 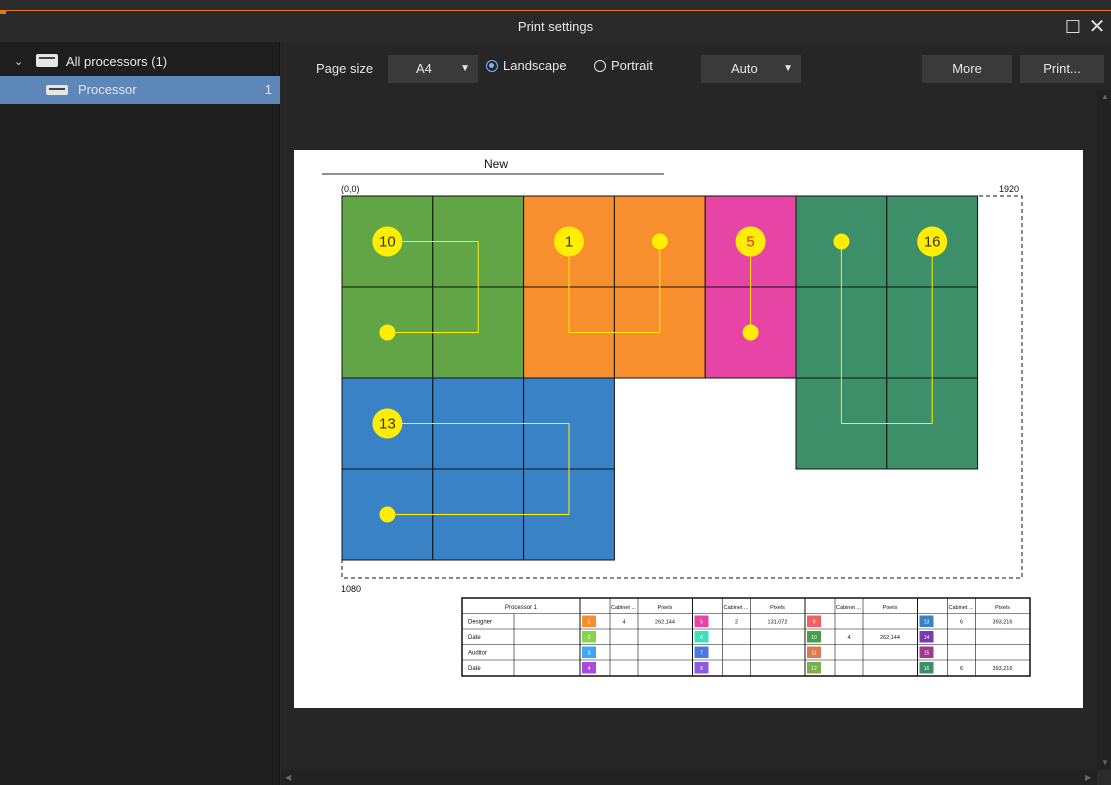 I want to click on legend-port-number: 7, so click(x=701, y=654).